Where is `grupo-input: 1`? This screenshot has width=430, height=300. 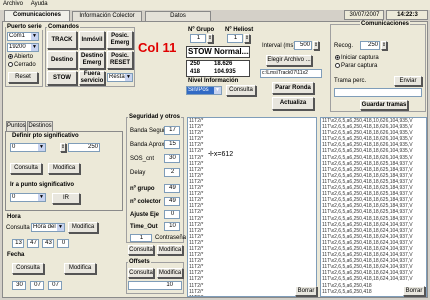
grupo-input: 1 is located at coordinates (198, 38).